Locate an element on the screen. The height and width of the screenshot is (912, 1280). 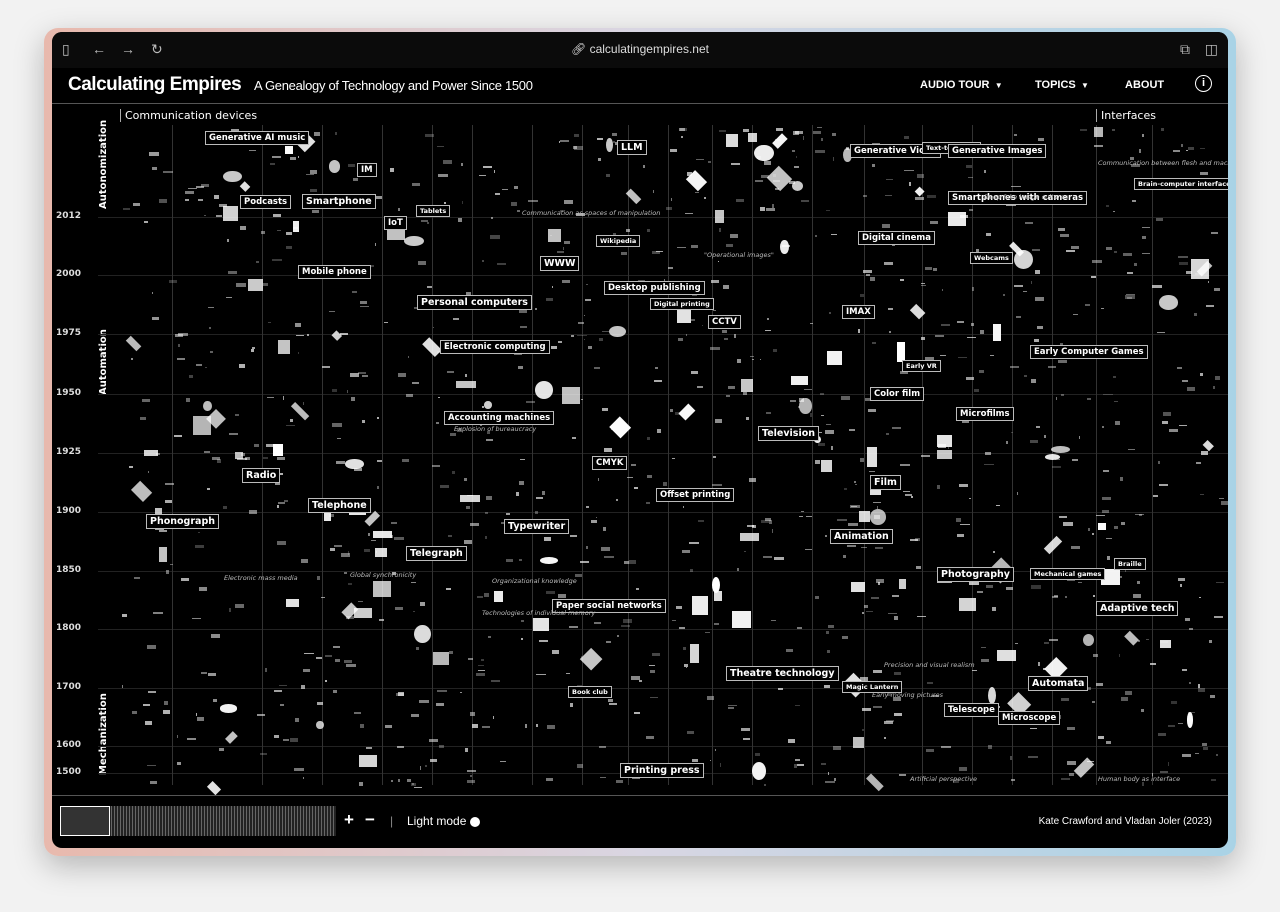
map-label: Generative Images is located at coordinates (997, 151).